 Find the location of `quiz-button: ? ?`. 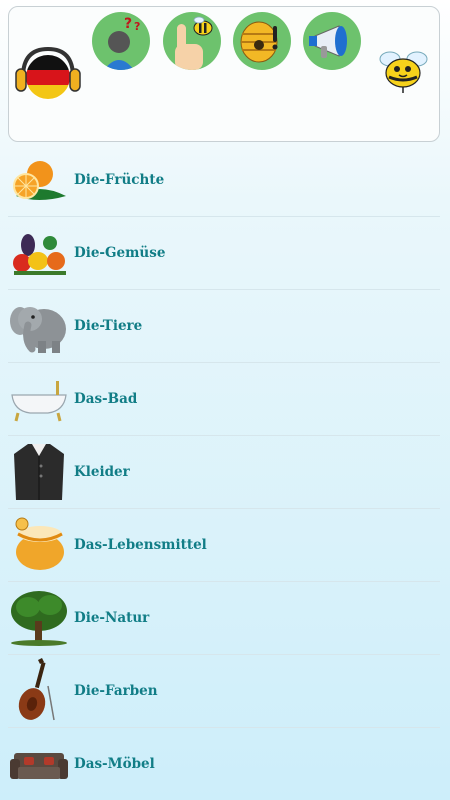

quiz-button: ? ? is located at coordinates (121, 41).